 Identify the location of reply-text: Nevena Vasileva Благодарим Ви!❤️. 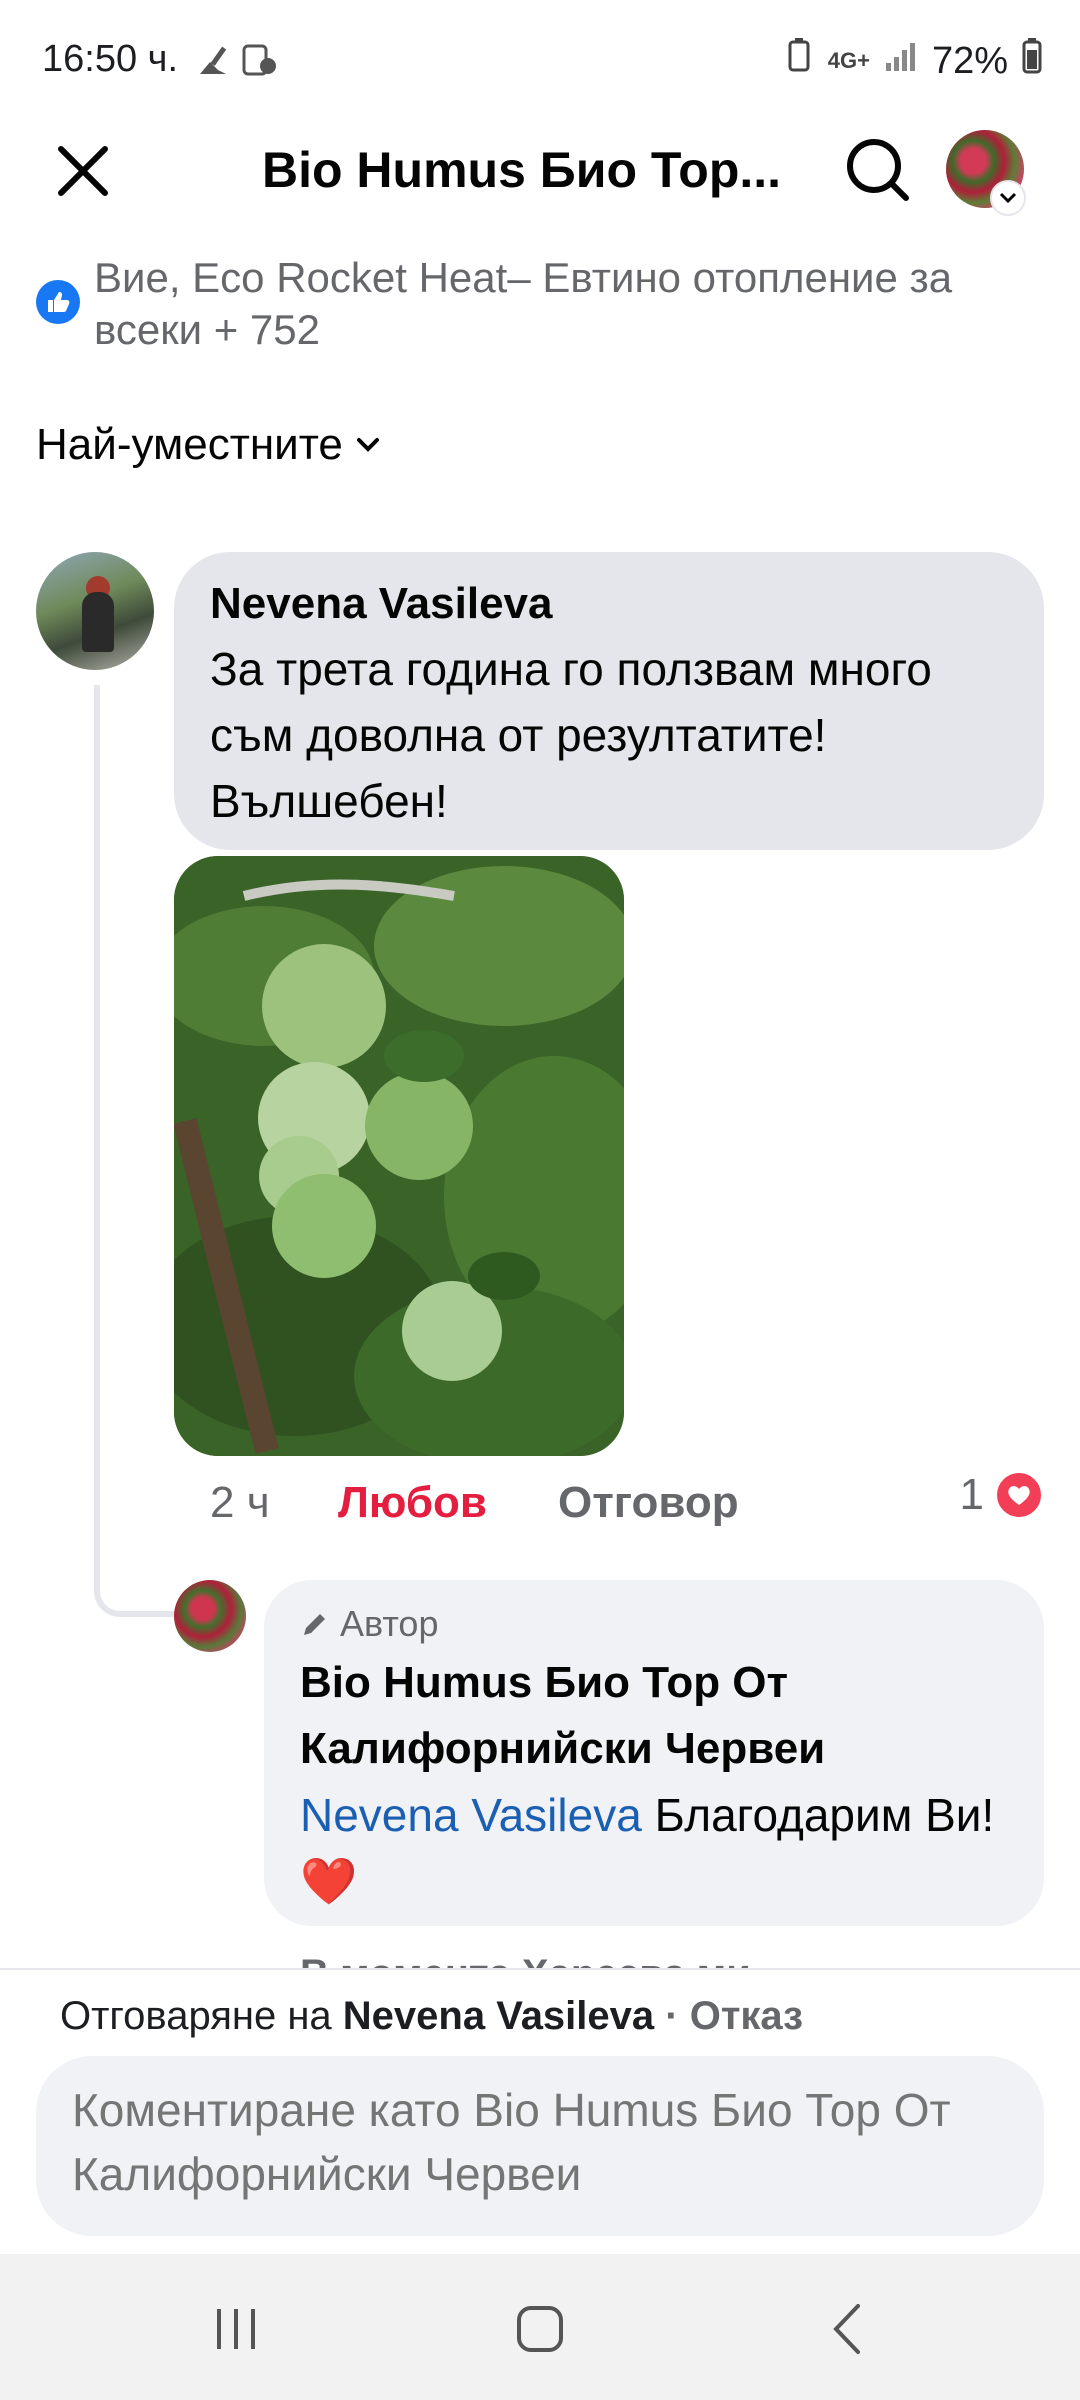
(654, 1848).